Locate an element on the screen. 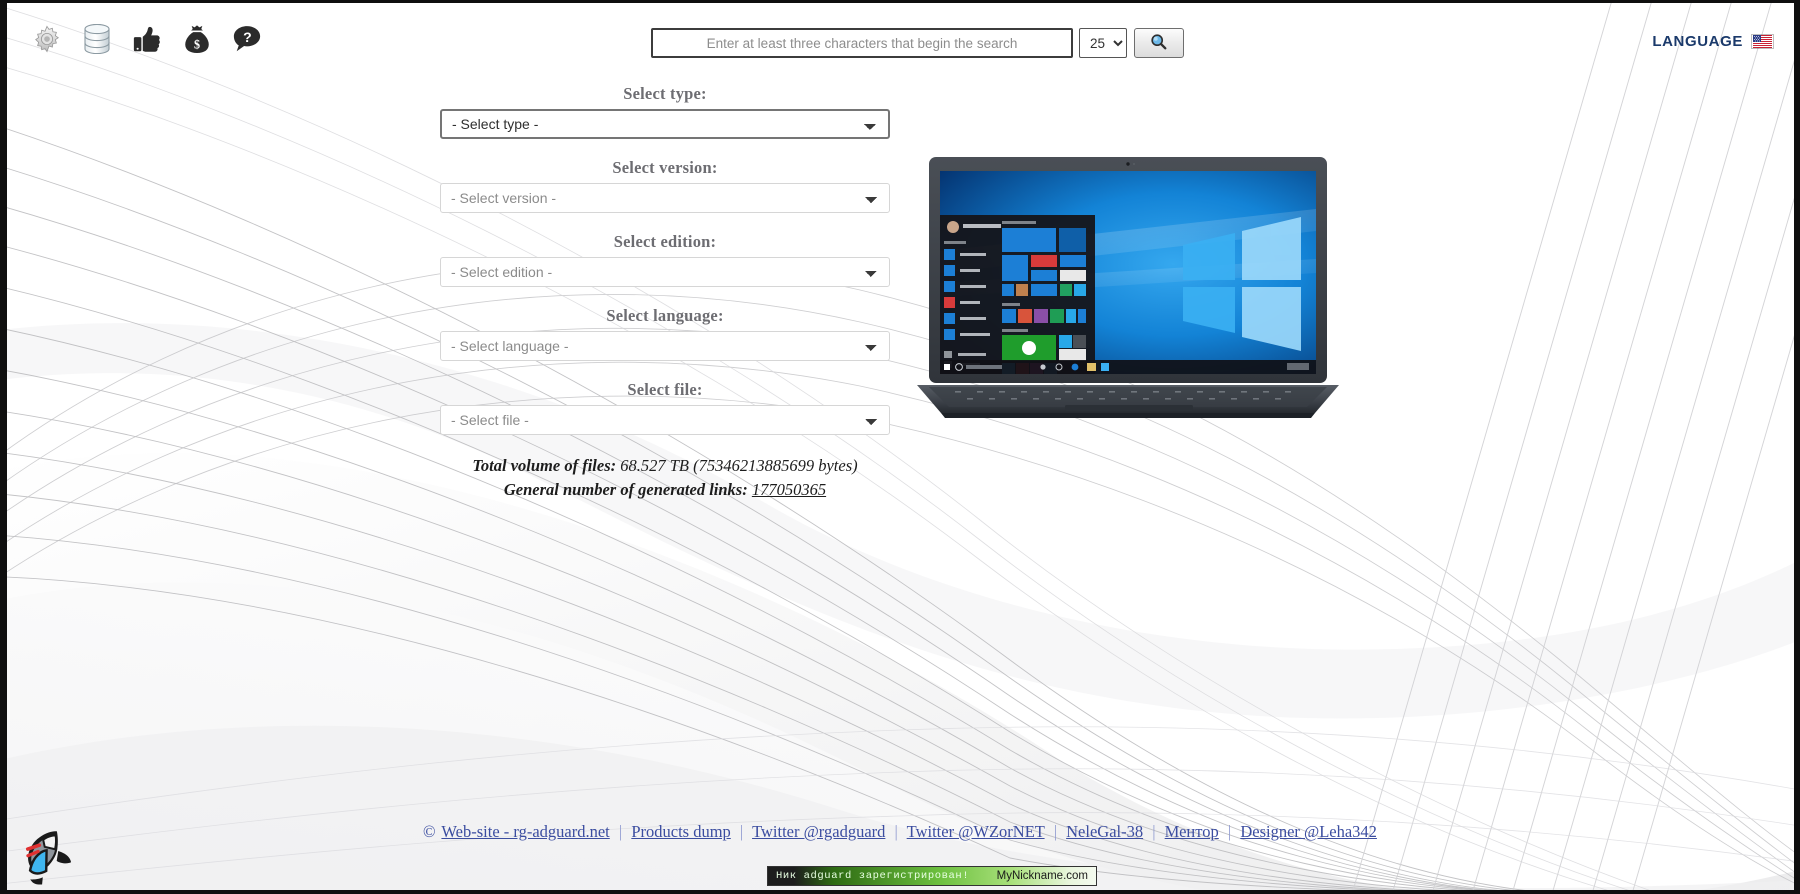 This screenshot has width=1800, height=894. us-flag-icon is located at coordinates (1762, 41).